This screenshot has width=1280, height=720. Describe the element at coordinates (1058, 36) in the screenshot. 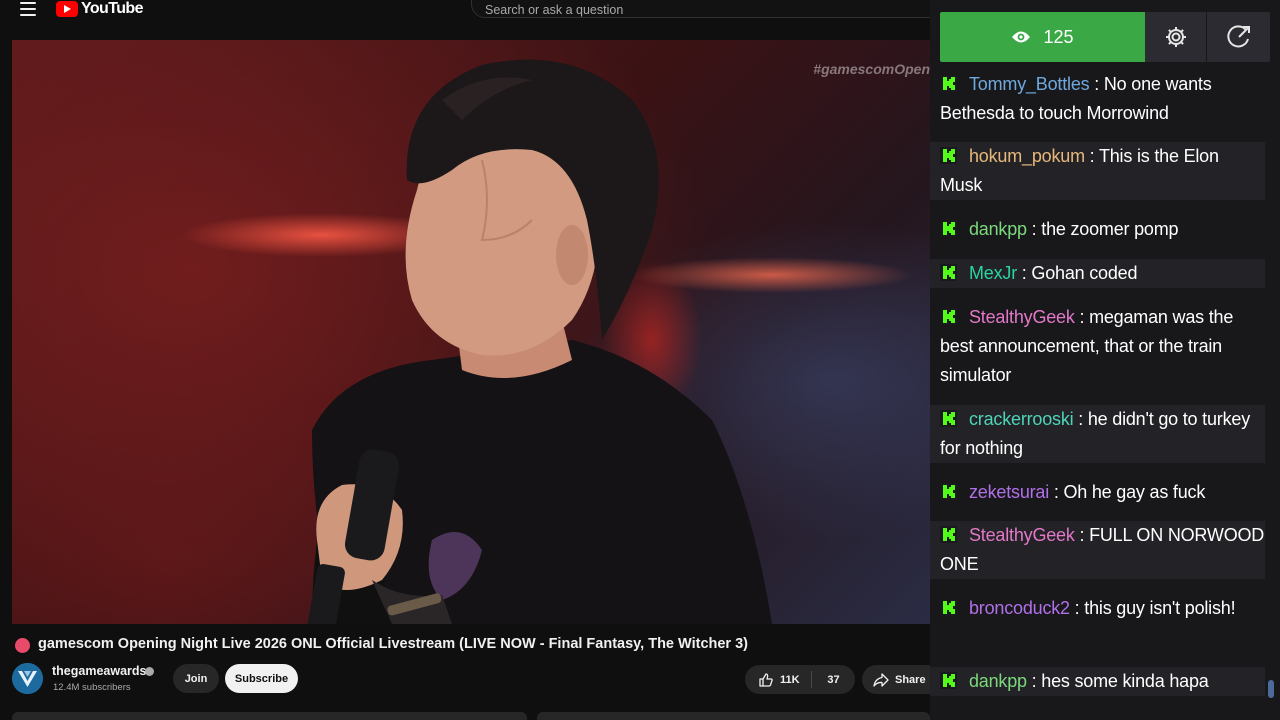

I see `viewer-count: 125` at that location.